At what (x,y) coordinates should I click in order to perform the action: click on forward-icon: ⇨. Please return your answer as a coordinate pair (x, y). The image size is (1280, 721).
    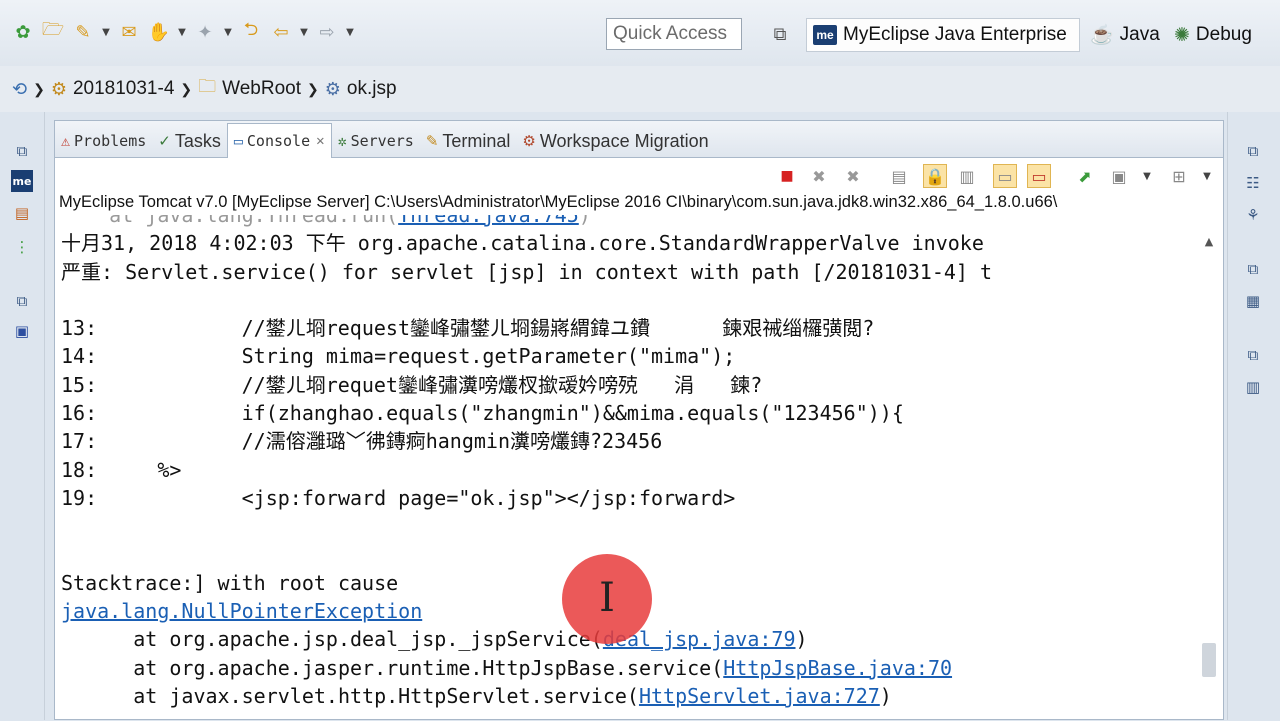
    Looking at the image, I should click on (327, 32).